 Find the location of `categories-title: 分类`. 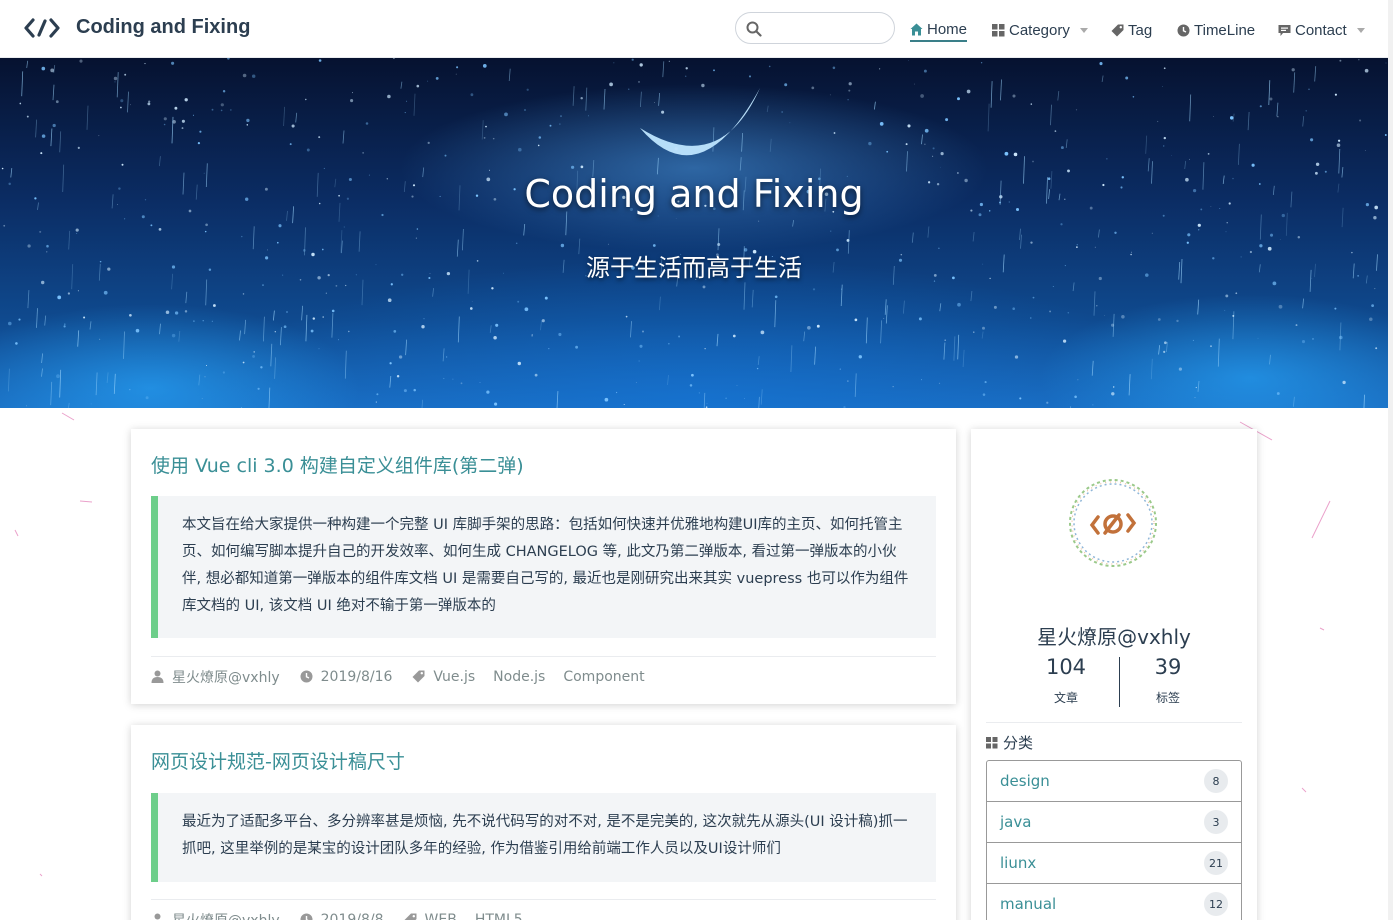

categories-title: 分类 is located at coordinates (1018, 743).